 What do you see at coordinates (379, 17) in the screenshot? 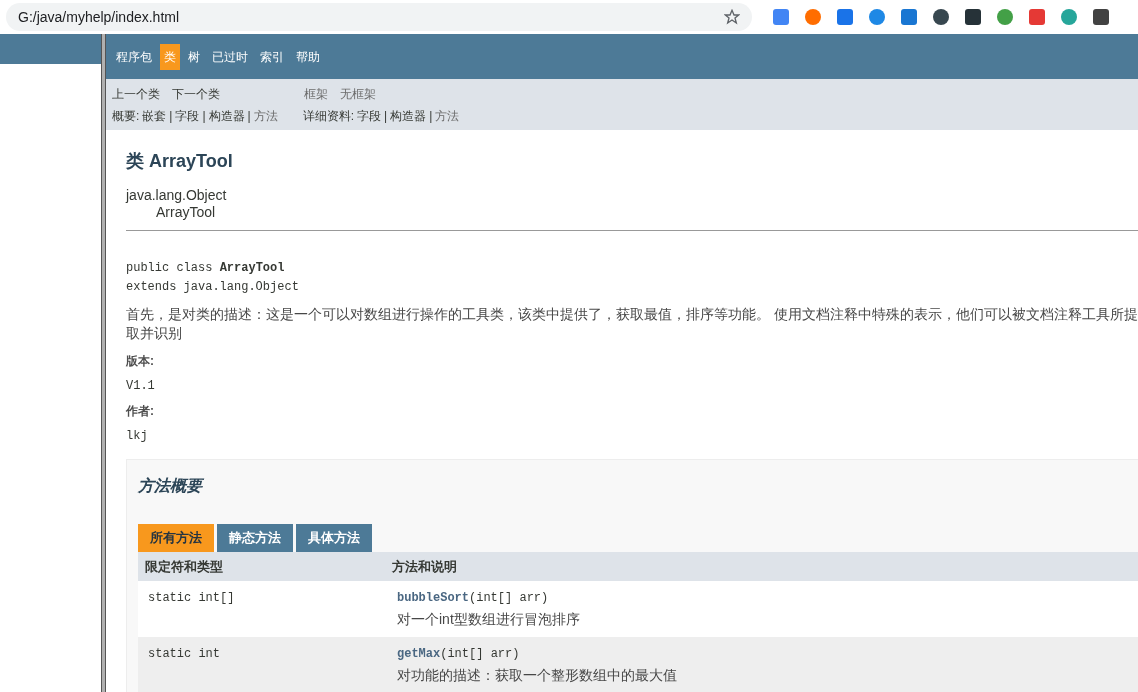
I see `address-field: G:/java/myhelp/index.html` at bounding box center [379, 17].